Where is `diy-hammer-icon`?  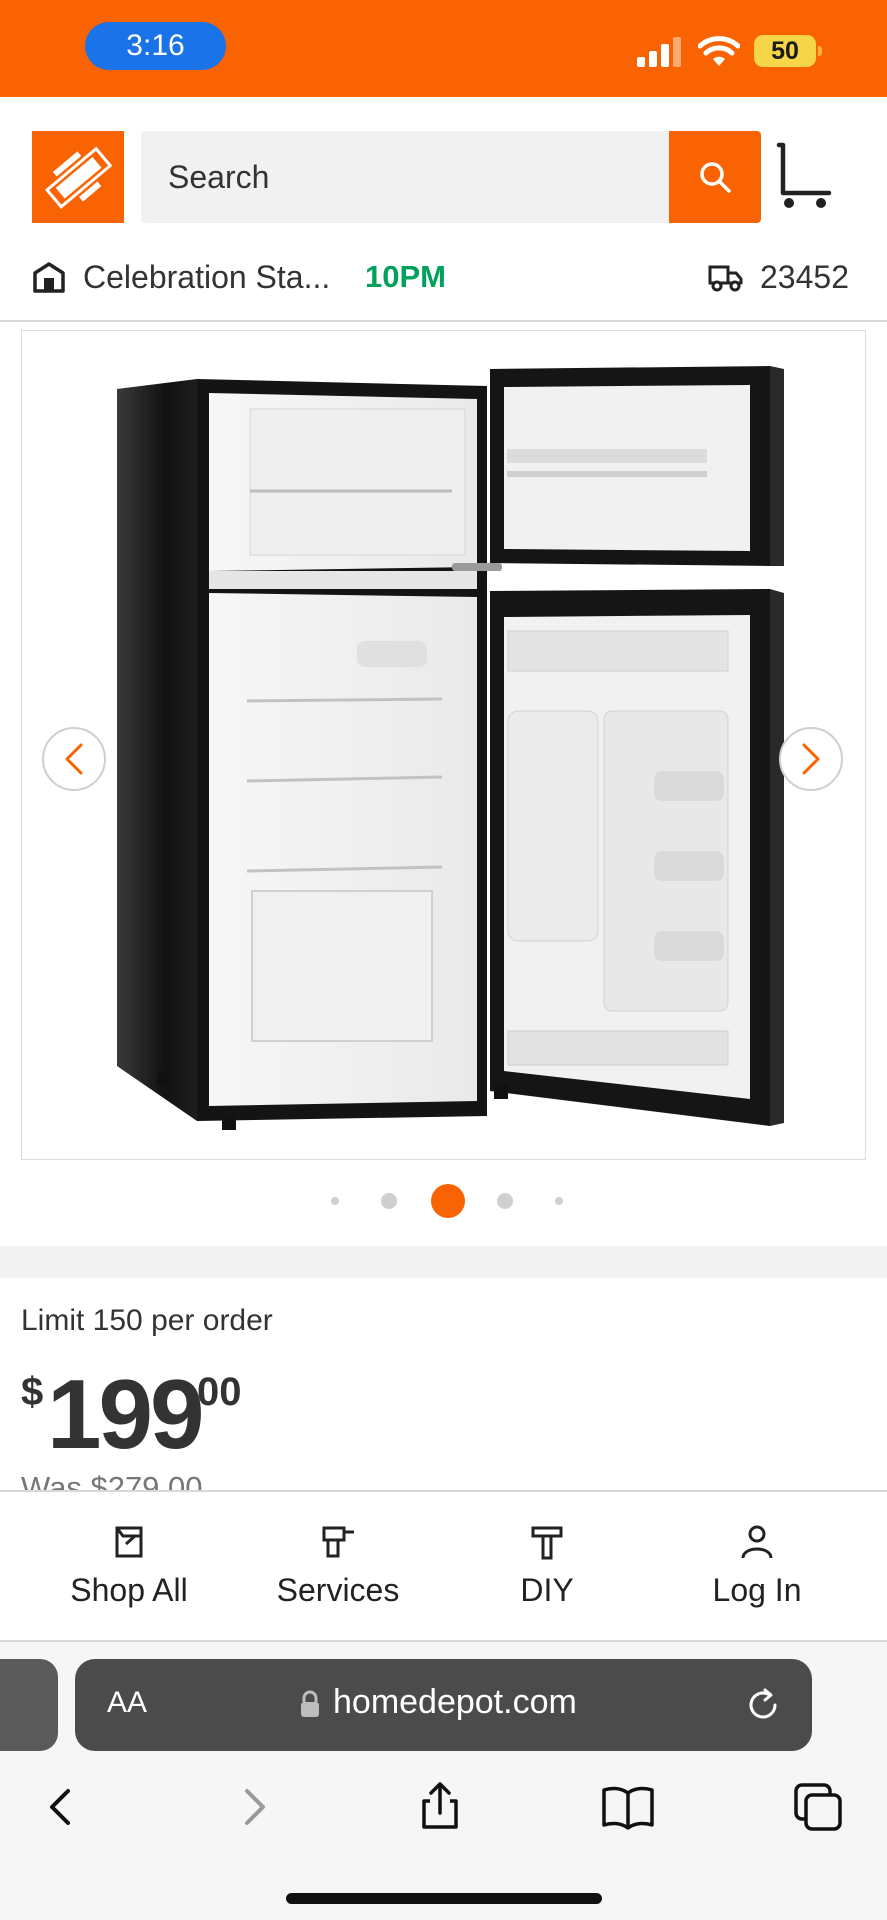
diy-hammer-icon is located at coordinates (547, 1543).